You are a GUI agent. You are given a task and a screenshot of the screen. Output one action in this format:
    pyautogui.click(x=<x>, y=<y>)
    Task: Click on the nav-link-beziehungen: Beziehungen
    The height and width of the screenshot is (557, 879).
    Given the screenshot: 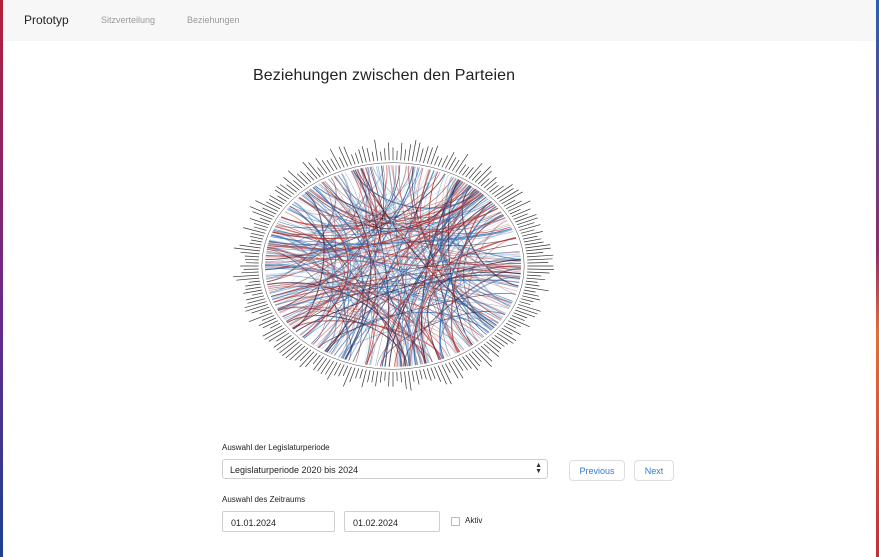 What is the action you would take?
    pyautogui.click(x=213, y=20)
    